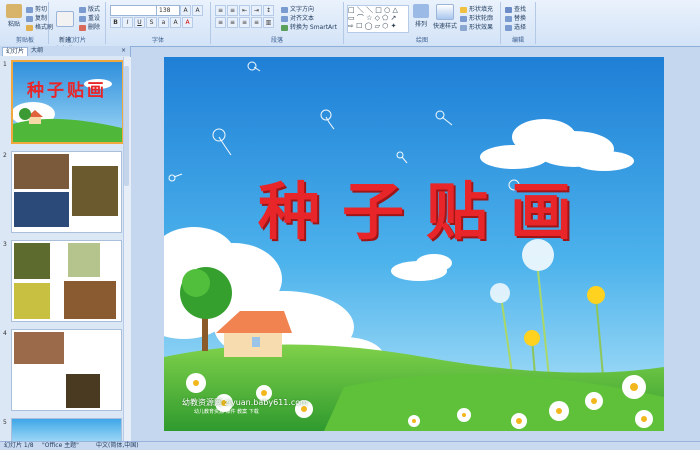  Describe the element at coordinates (508, 18) in the screenshot. I see `replace-icon` at that location.